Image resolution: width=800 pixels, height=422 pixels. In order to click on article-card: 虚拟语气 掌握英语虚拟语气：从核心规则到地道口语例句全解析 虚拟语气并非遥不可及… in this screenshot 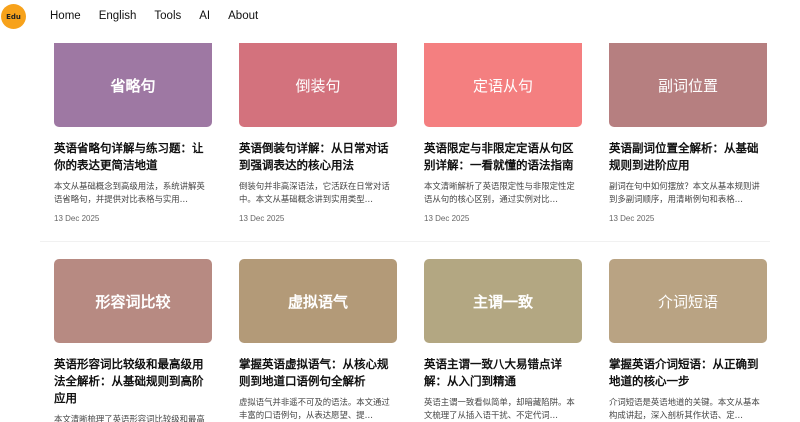, I will do `click(319, 340)`.